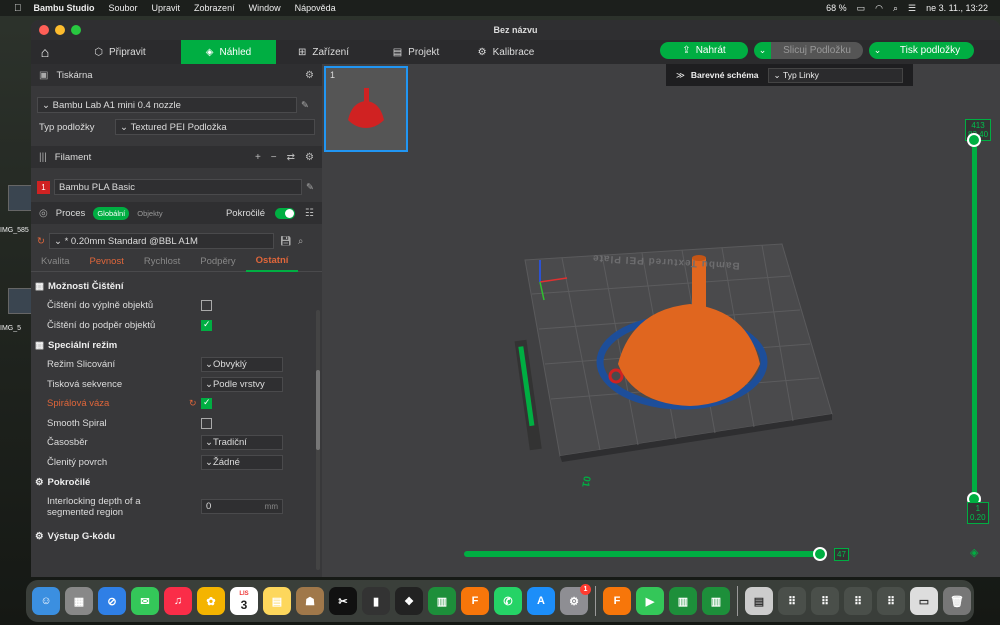 This screenshot has height=625, width=1000. I want to click on flush-into-infill-checkbox, so click(206, 306).